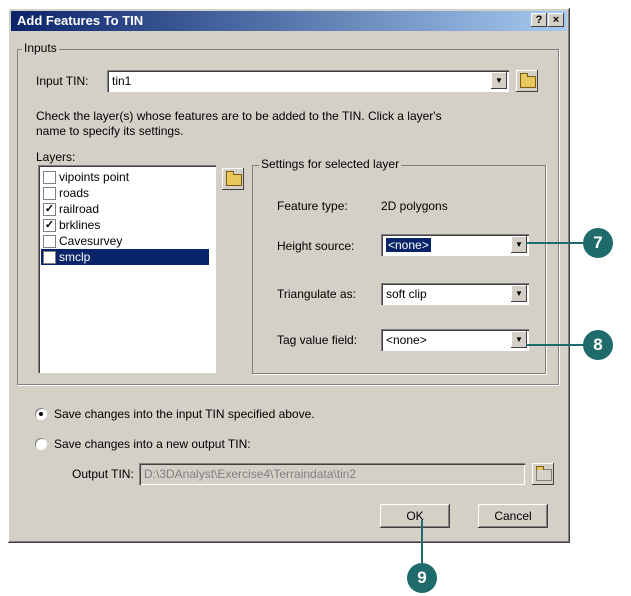  I want to click on output-tin-value: D:\3DAnalyst\Exercise4\Terraindata\tin2, so click(250, 474).